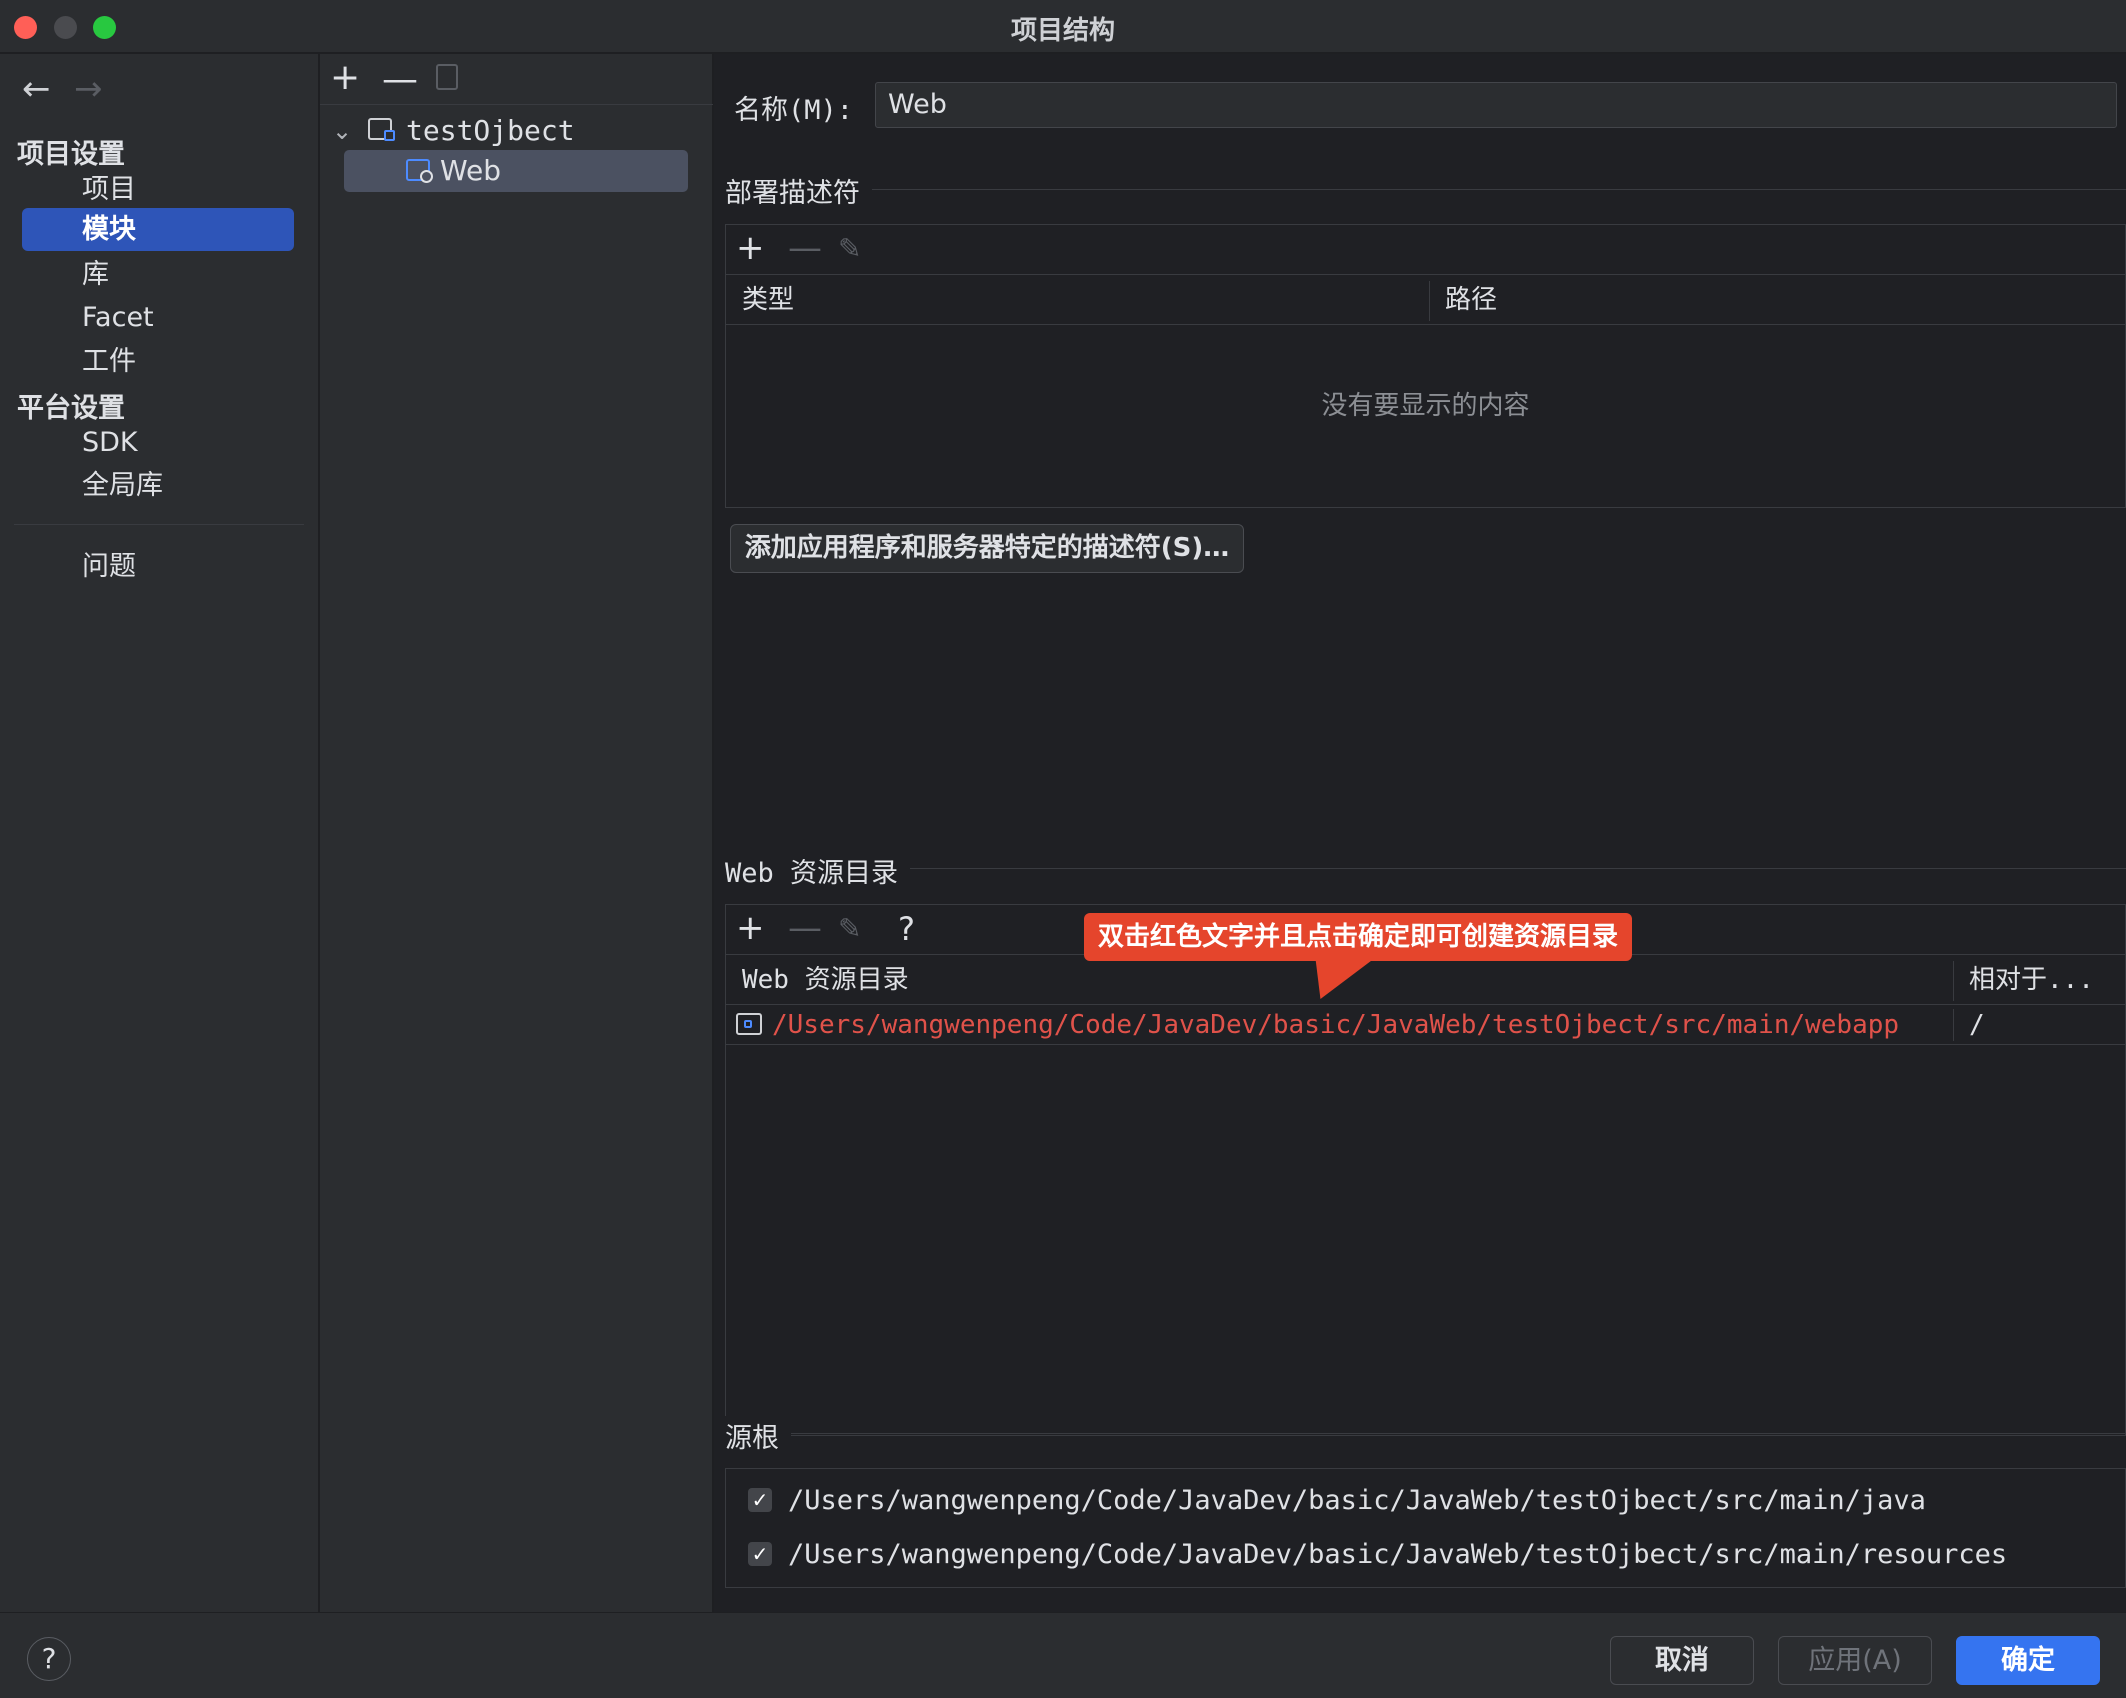 The image size is (2126, 1698). Describe the element at coordinates (158, 317) in the screenshot. I see `sidebar-item-facets: Facet` at that location.